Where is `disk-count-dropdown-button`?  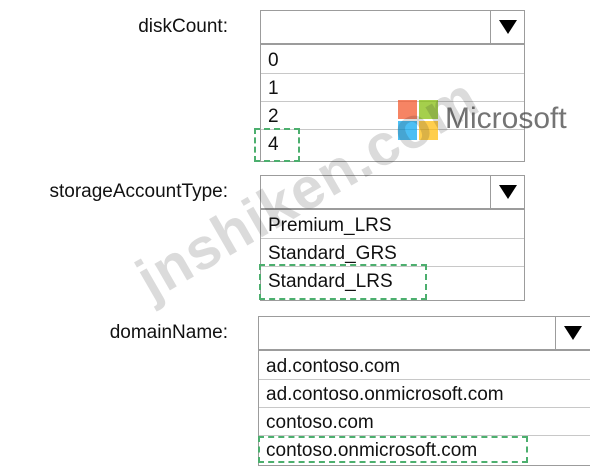 disk-count-dropdown-button is located at coordinates (507, 27).